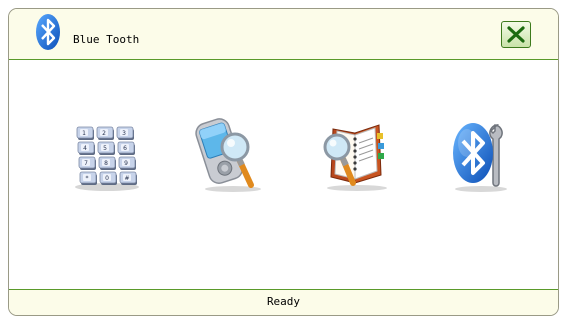 The width and height of the screenshot is (561, 322). I want to click on keypad-key: 8, so click(107, 163).